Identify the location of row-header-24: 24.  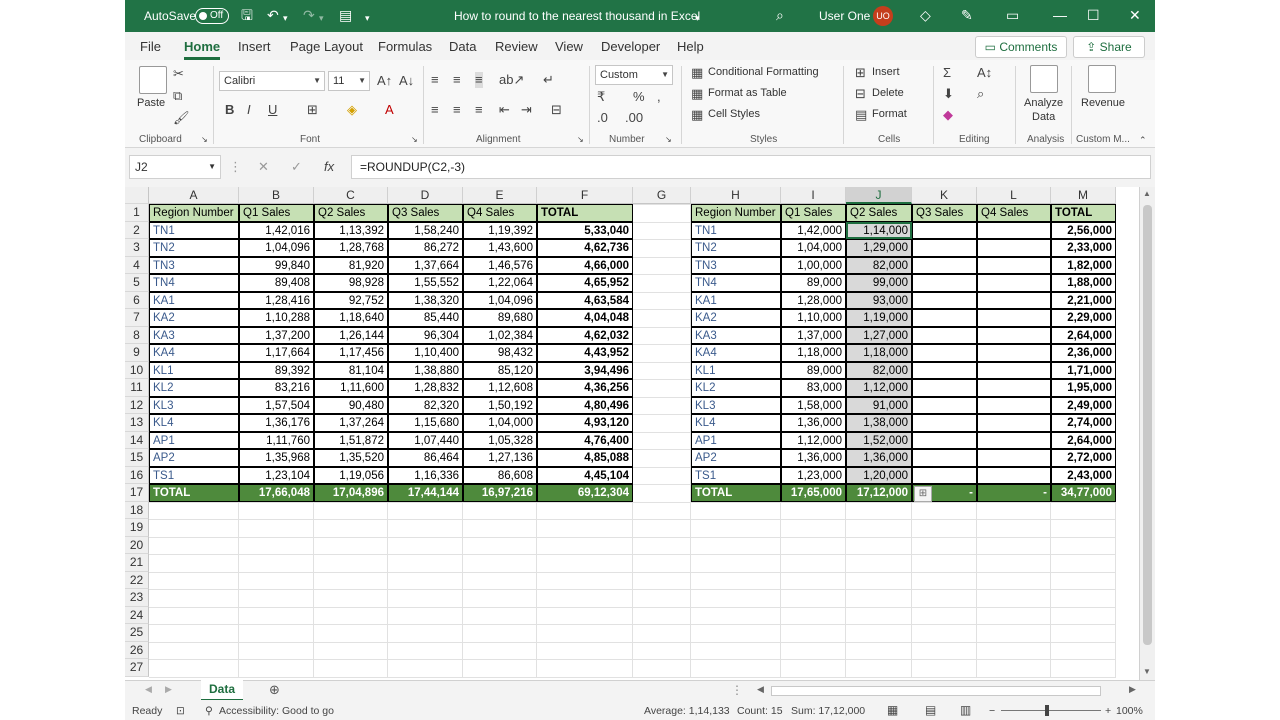
(137, 615).